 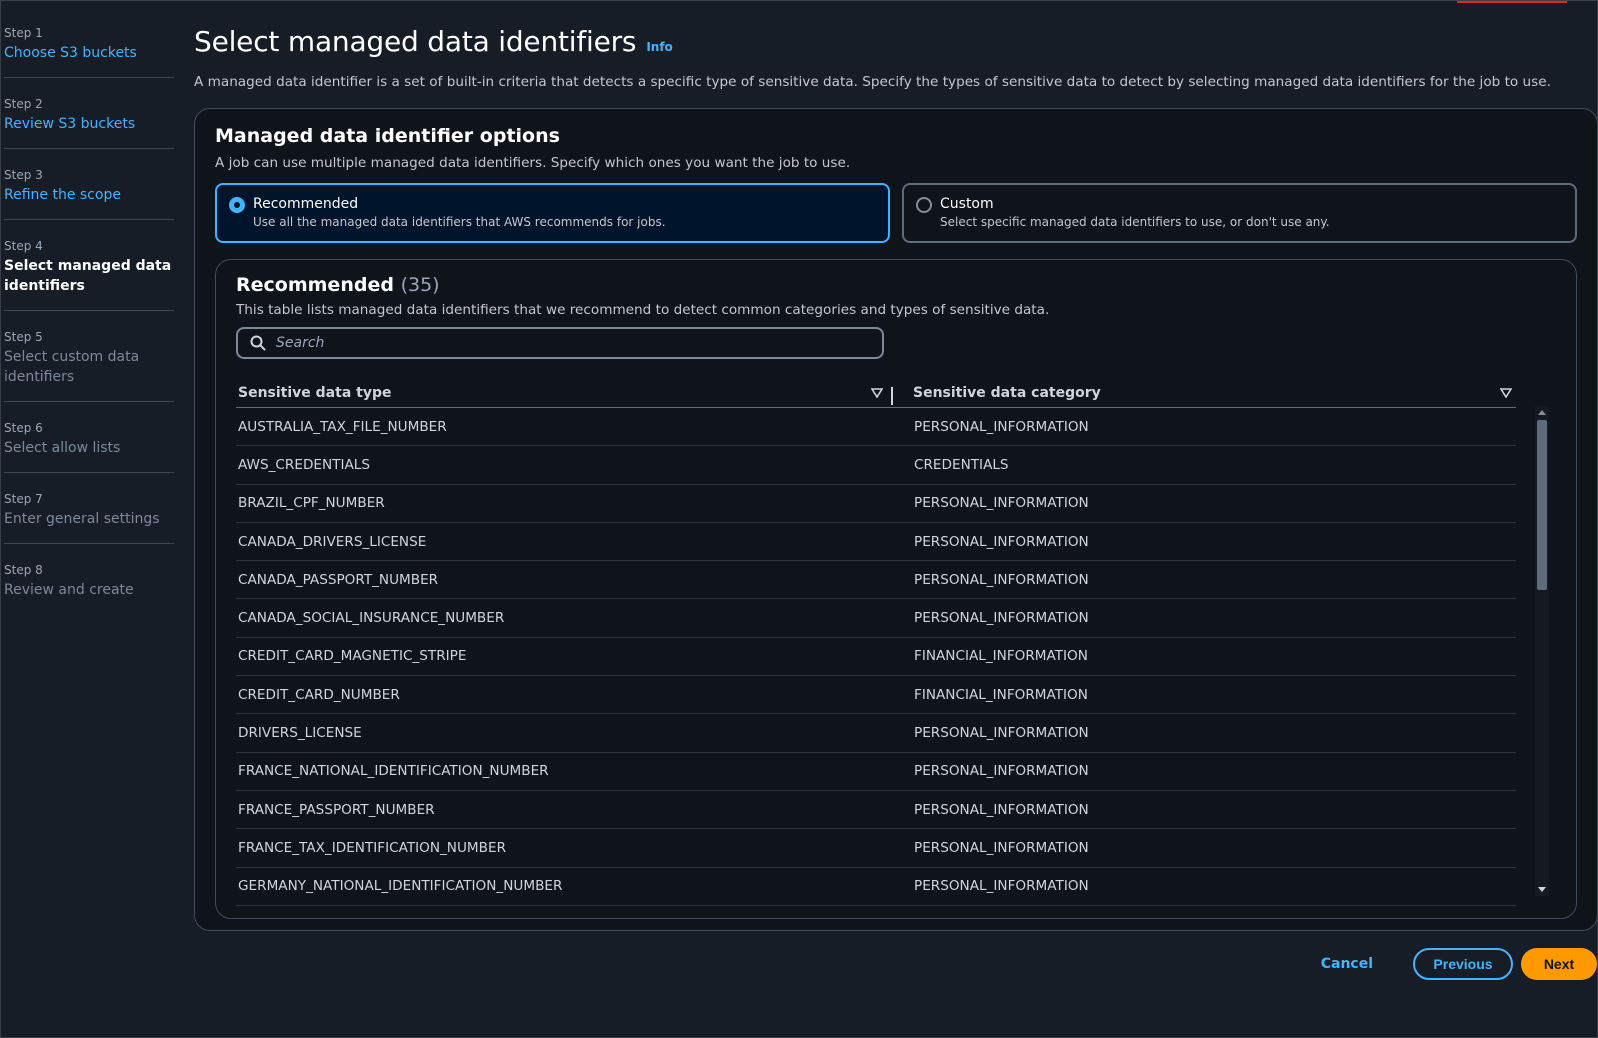 I want to click on previous-button: Previous, so click(x=1463, y=964).